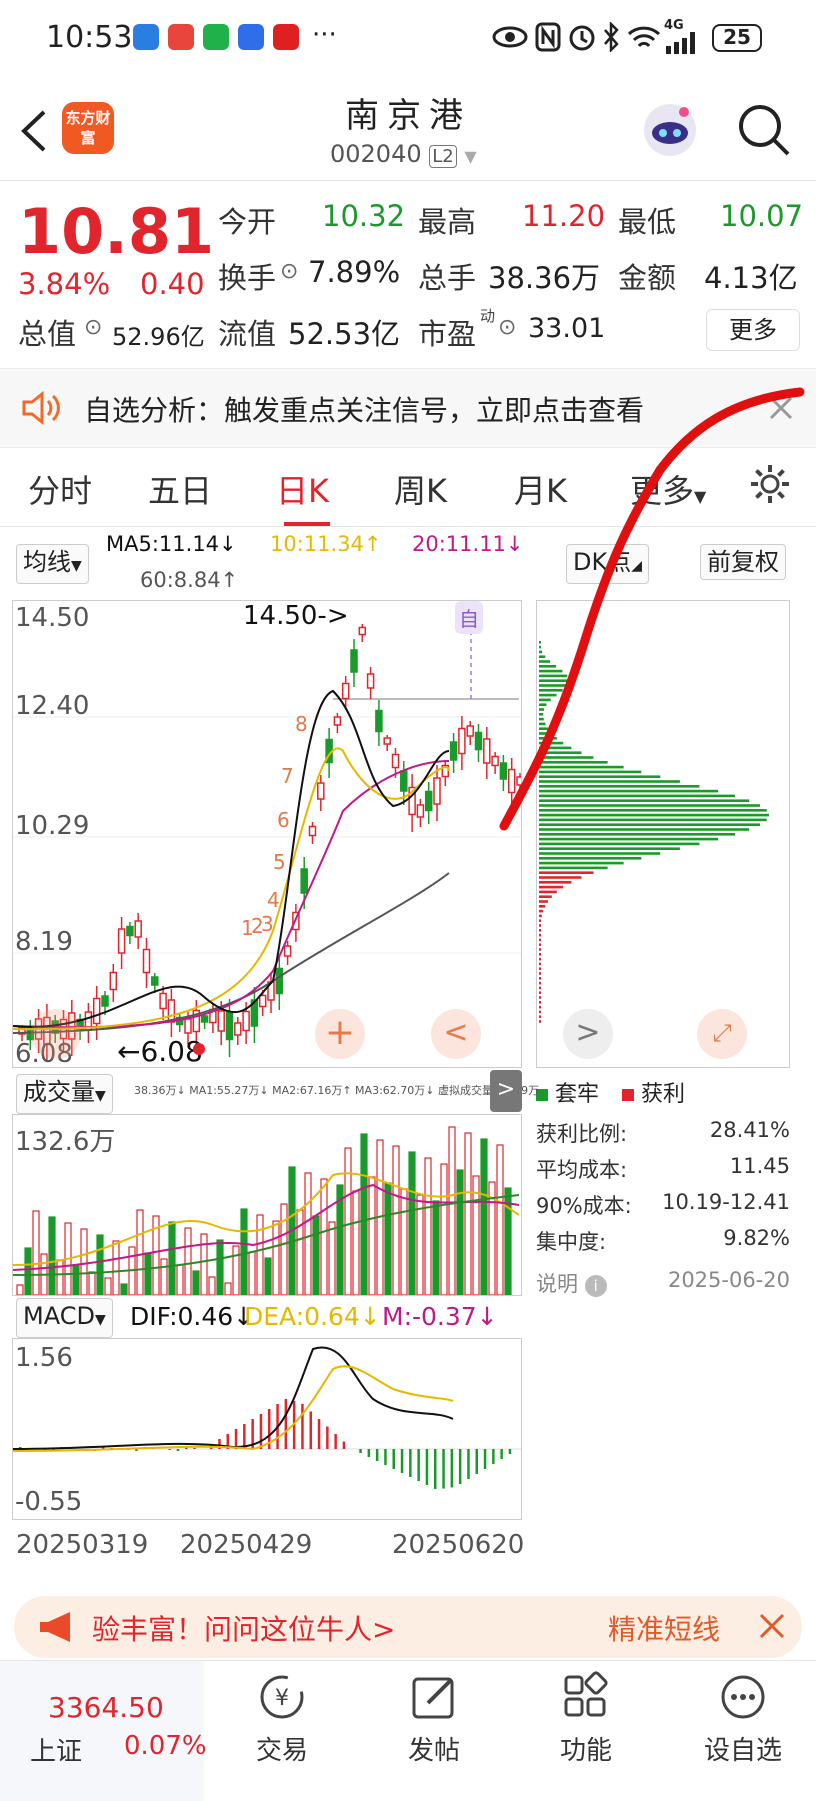 The image size is (816, 1801). Describe the element at coordinates (56, 1034) in the screenshot. I see `prev-arrow-button` at that location.